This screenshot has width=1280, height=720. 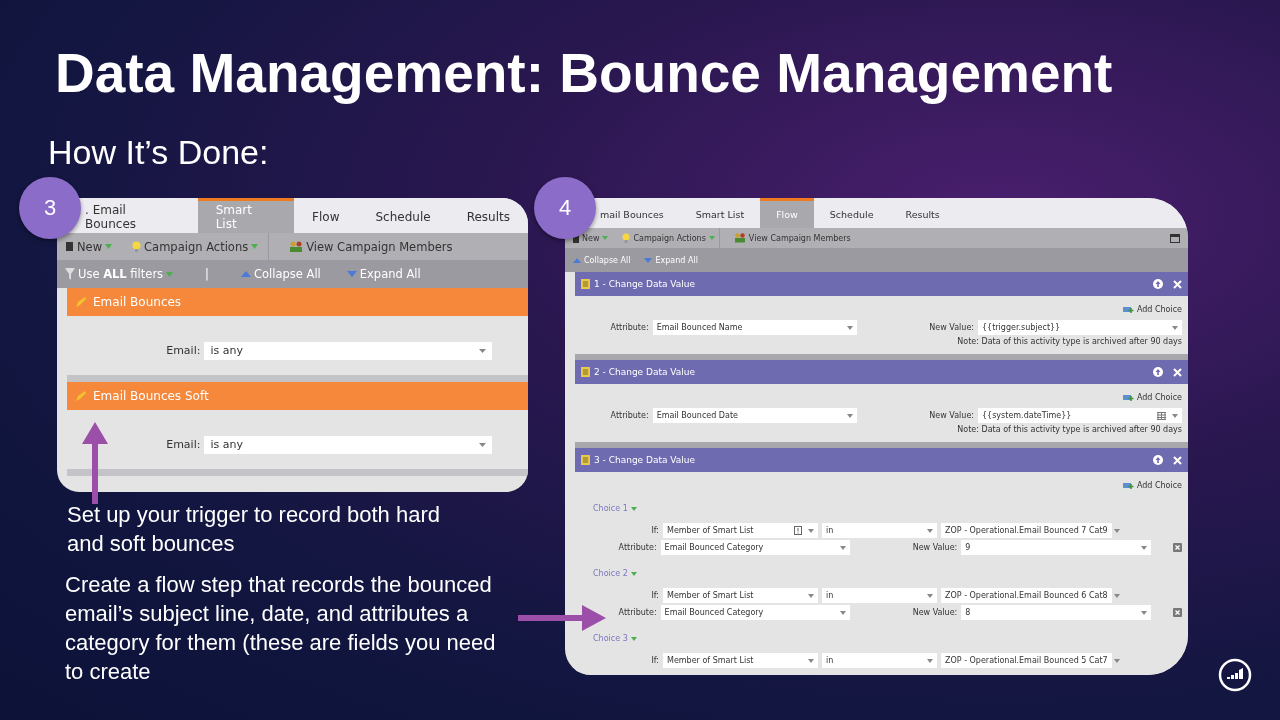 What do you see at coordinates (1235, 675) in the screenshot?
I see `logo-icon` at bounding box center [1235, 675].